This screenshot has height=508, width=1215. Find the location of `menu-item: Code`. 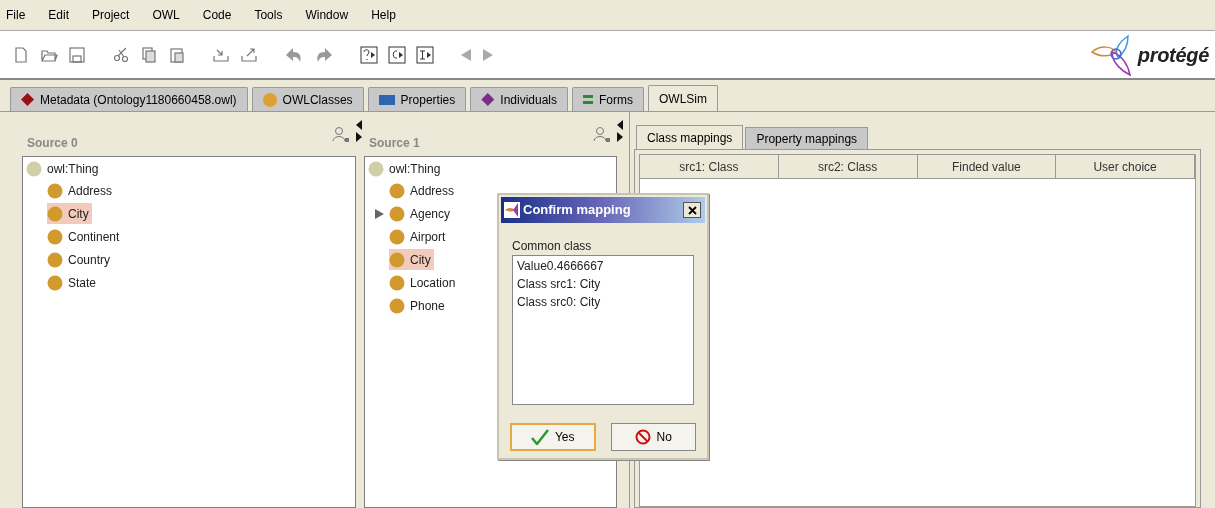

menu-item: Code is located at coordinates (217, 15).